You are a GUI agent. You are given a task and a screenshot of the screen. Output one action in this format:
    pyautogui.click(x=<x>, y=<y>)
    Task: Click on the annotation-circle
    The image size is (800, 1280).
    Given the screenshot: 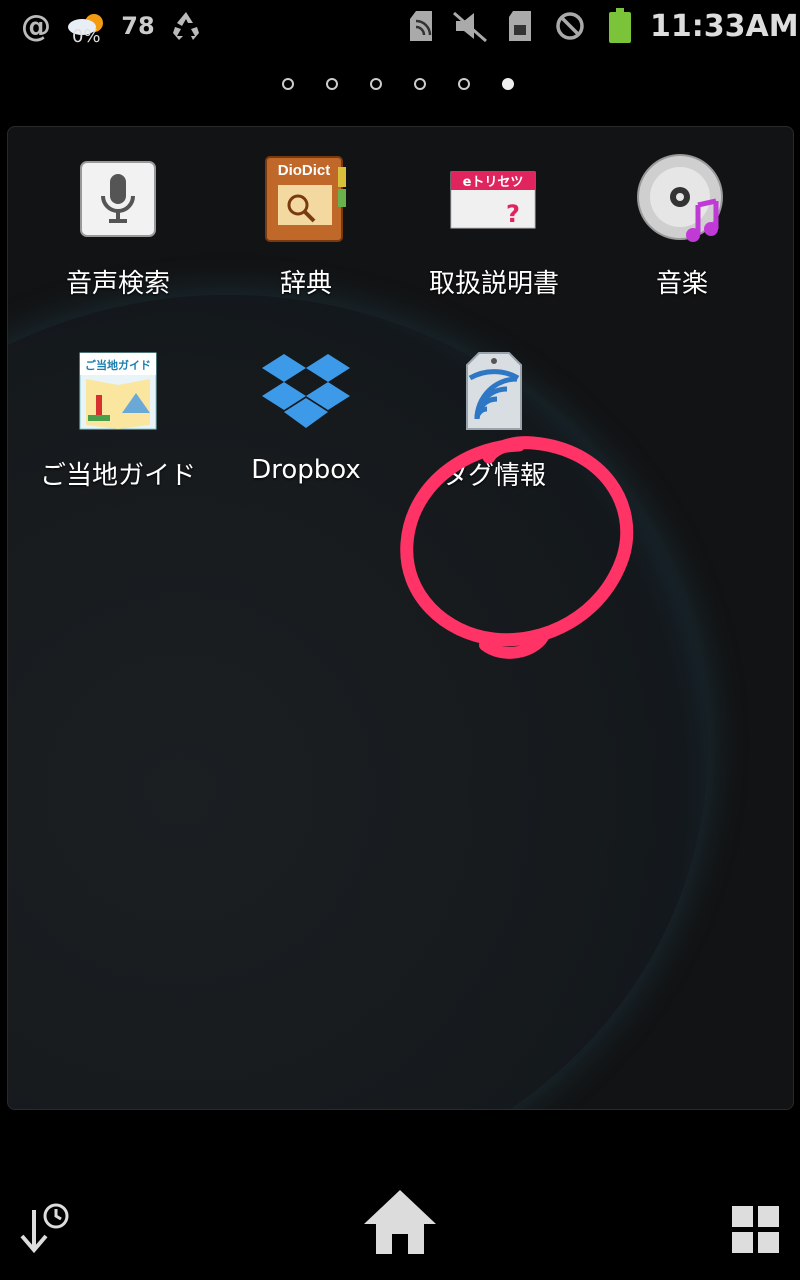 What is the action you would take?
    pyautogui.click(x=517, y=547)
    